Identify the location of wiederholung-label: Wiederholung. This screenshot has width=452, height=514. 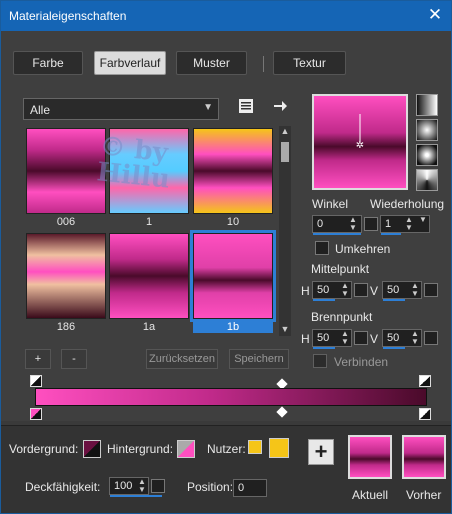
(407, 204).